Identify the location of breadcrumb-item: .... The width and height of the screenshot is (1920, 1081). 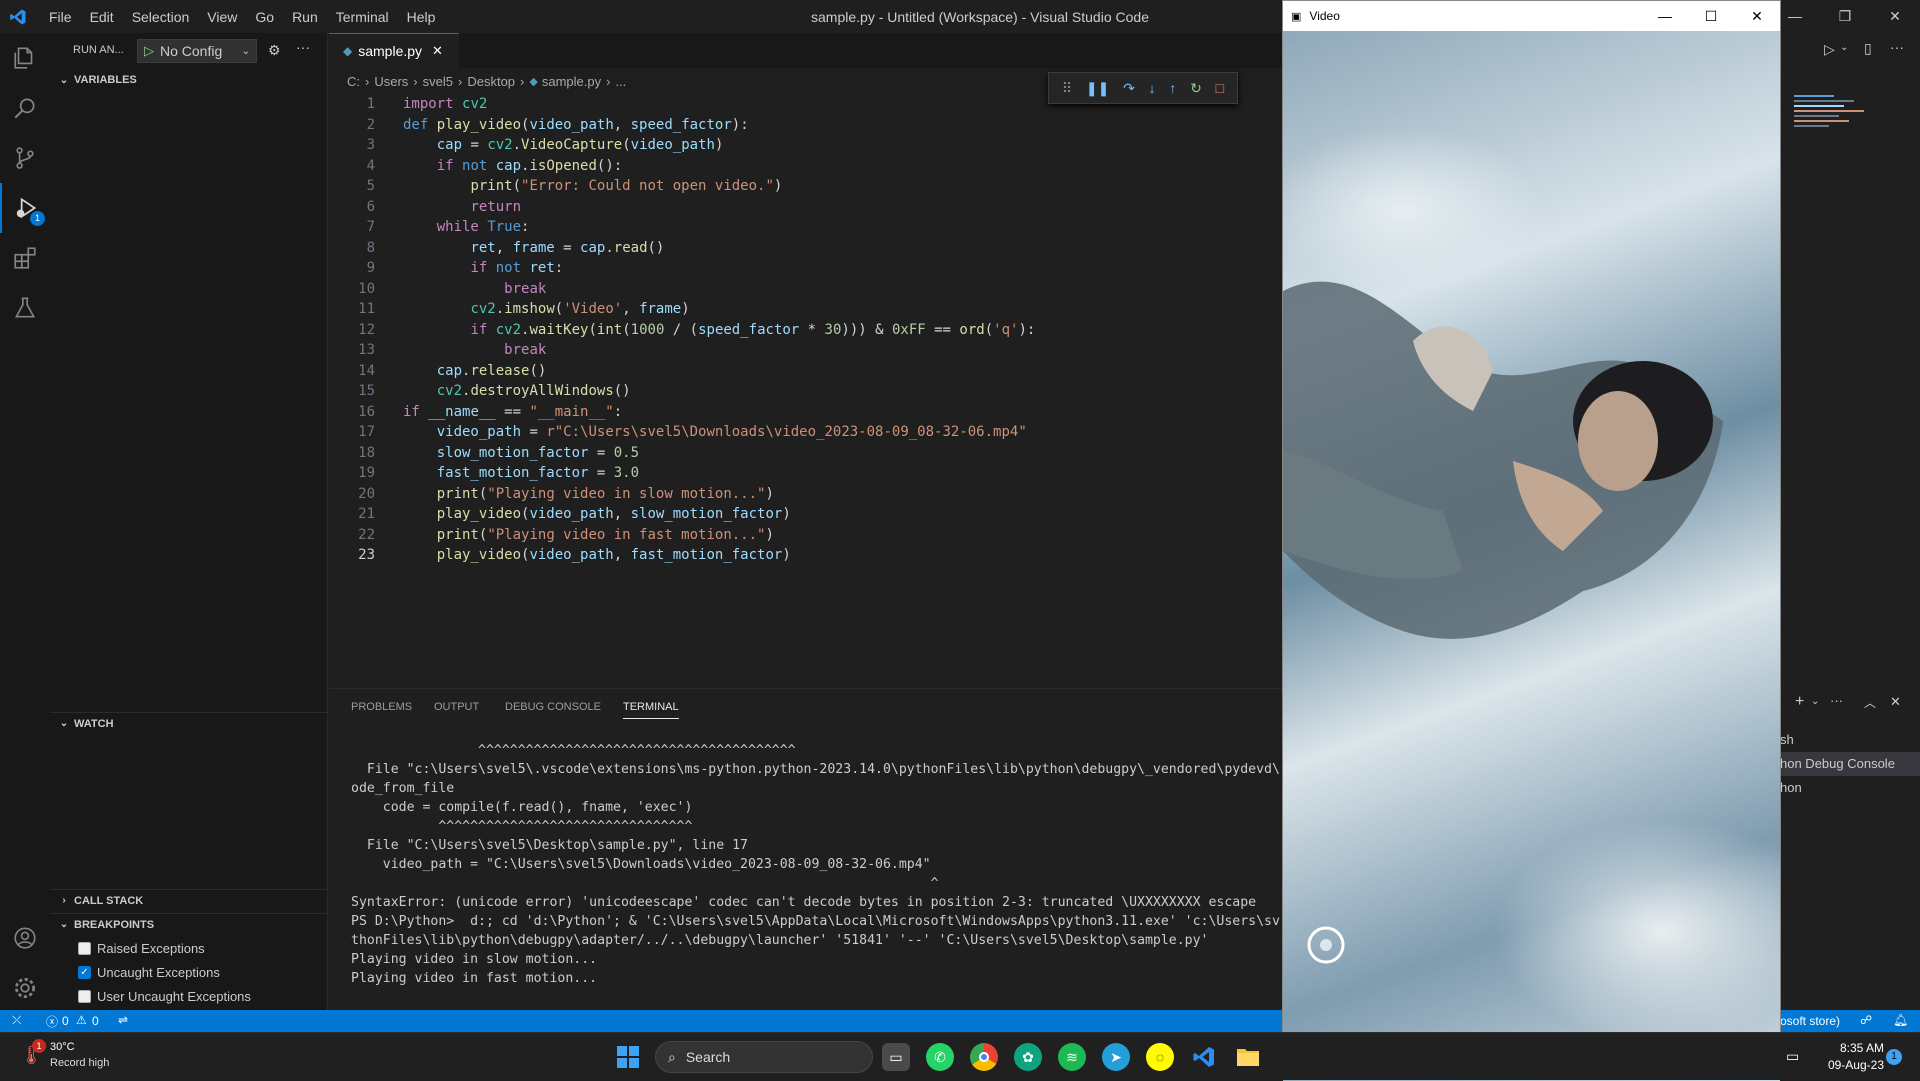
(620, 81).